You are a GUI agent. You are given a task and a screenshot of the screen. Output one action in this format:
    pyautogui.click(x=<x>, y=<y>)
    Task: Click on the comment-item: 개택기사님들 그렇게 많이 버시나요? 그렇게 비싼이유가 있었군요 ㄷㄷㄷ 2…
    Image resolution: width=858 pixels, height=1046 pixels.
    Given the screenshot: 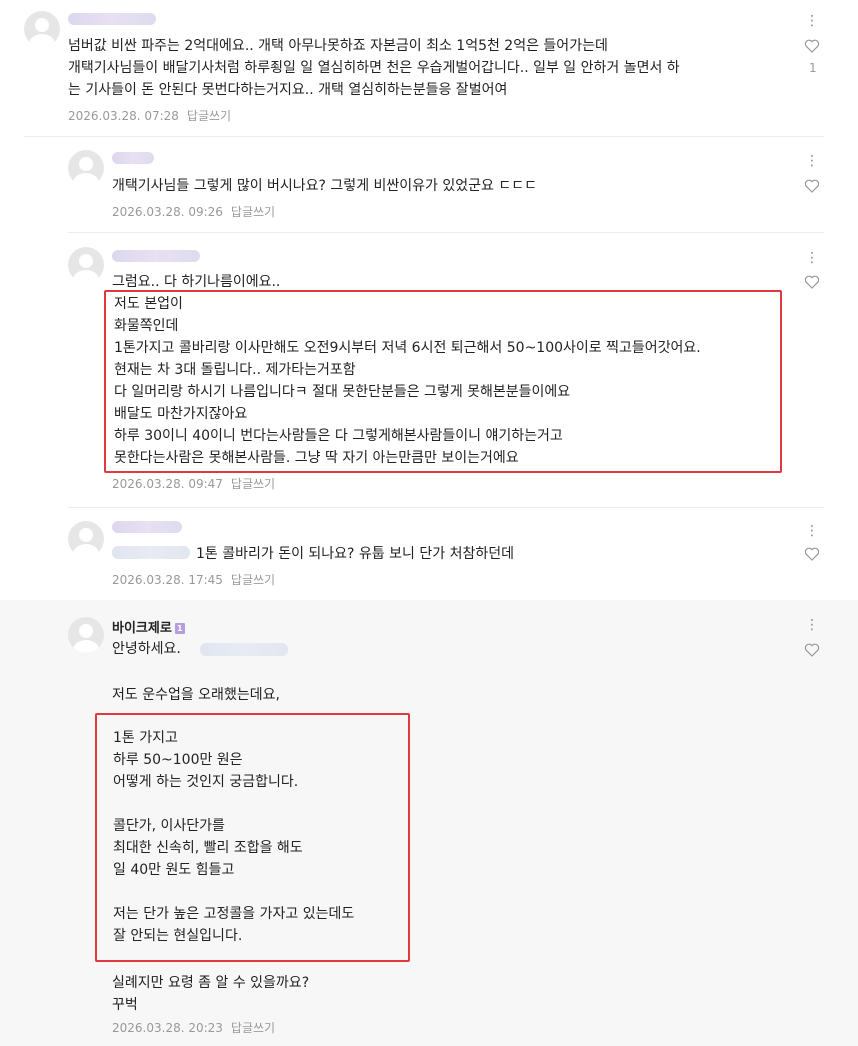 What is the action you would take?
    pyautogui.click(x=429, y=185)
    